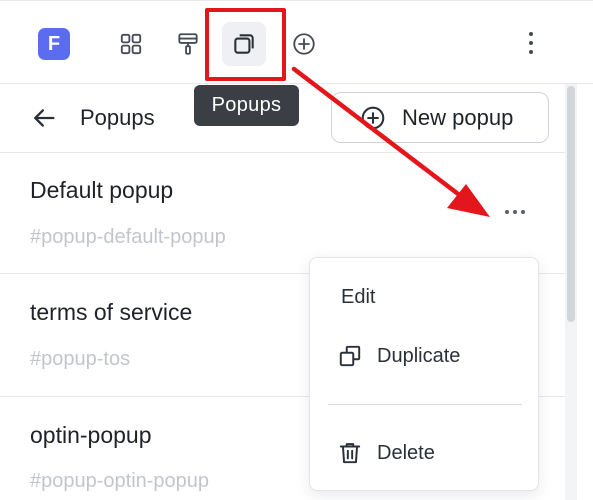  I want to click on paint-roller-icon, so click(188, 44).